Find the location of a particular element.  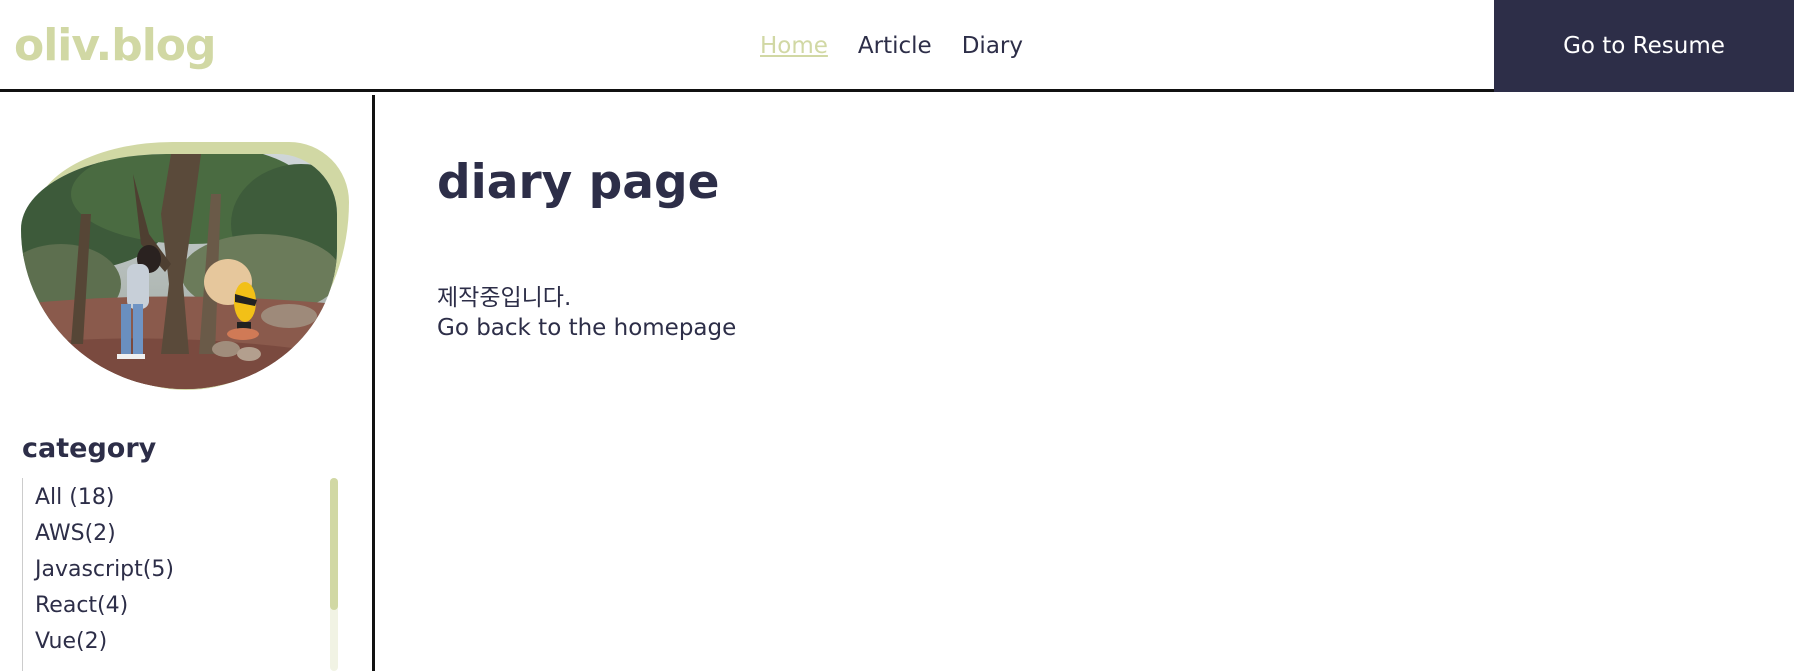

site-logo: oliv.blog is located at coordinates (115, 45).